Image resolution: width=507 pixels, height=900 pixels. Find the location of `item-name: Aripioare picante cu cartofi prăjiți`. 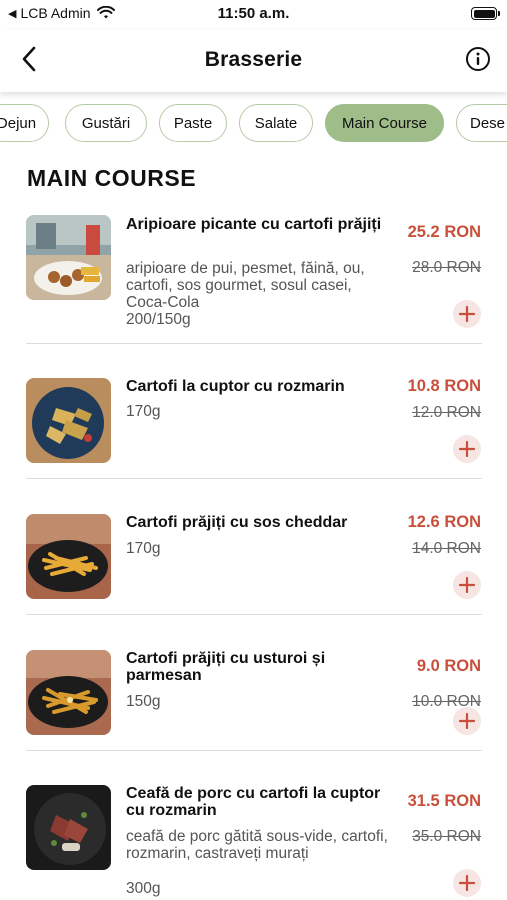

item-name: Aripioare picante cu cartofi prăjiți is located at coordinates (254, 224).